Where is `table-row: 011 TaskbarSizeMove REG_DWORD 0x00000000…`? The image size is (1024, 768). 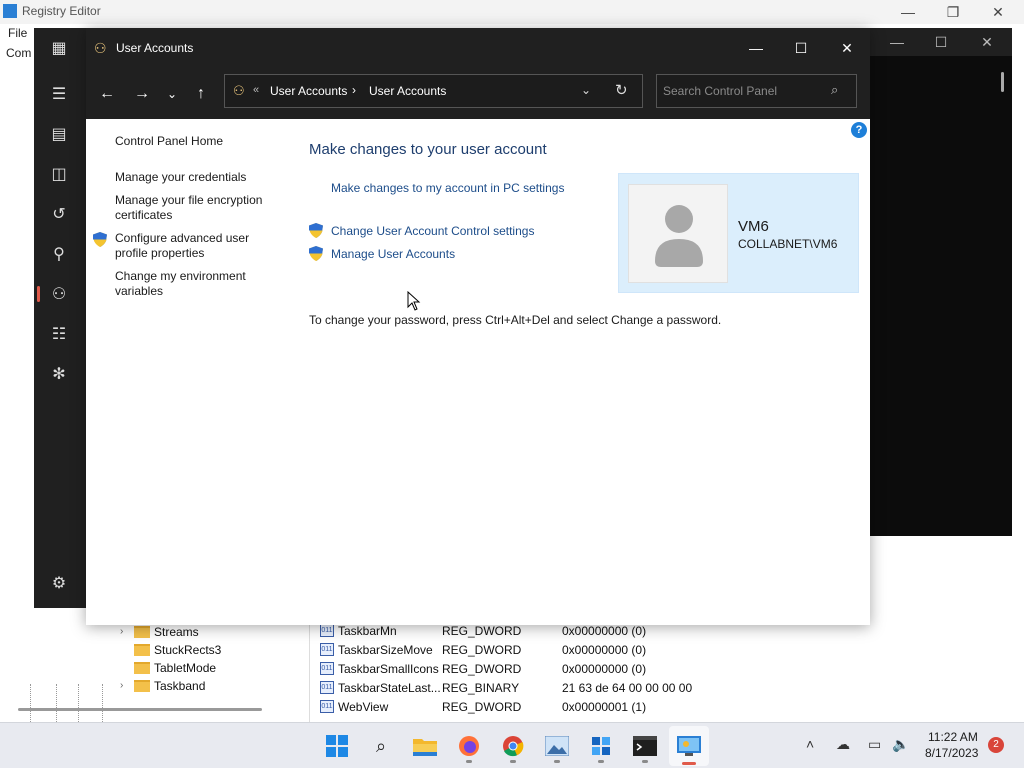
table-row: 011 TaskbarSizeMove REG_DWORD 0x00000000… is located at coordinates (670, 650).